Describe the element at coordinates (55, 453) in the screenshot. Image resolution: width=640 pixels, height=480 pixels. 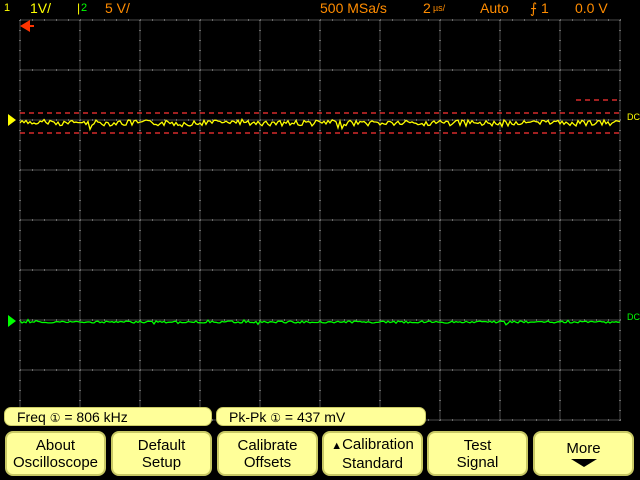
I see `about-oscilloscope-button: About Oscilloscope` at that location.